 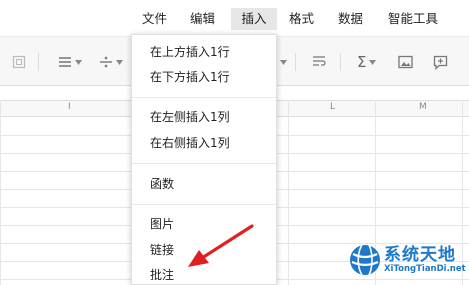 What do you see at coordinates (162, 224) in the screenshot?
I see `insert-image: 图片` at bounding box center [162, 224].